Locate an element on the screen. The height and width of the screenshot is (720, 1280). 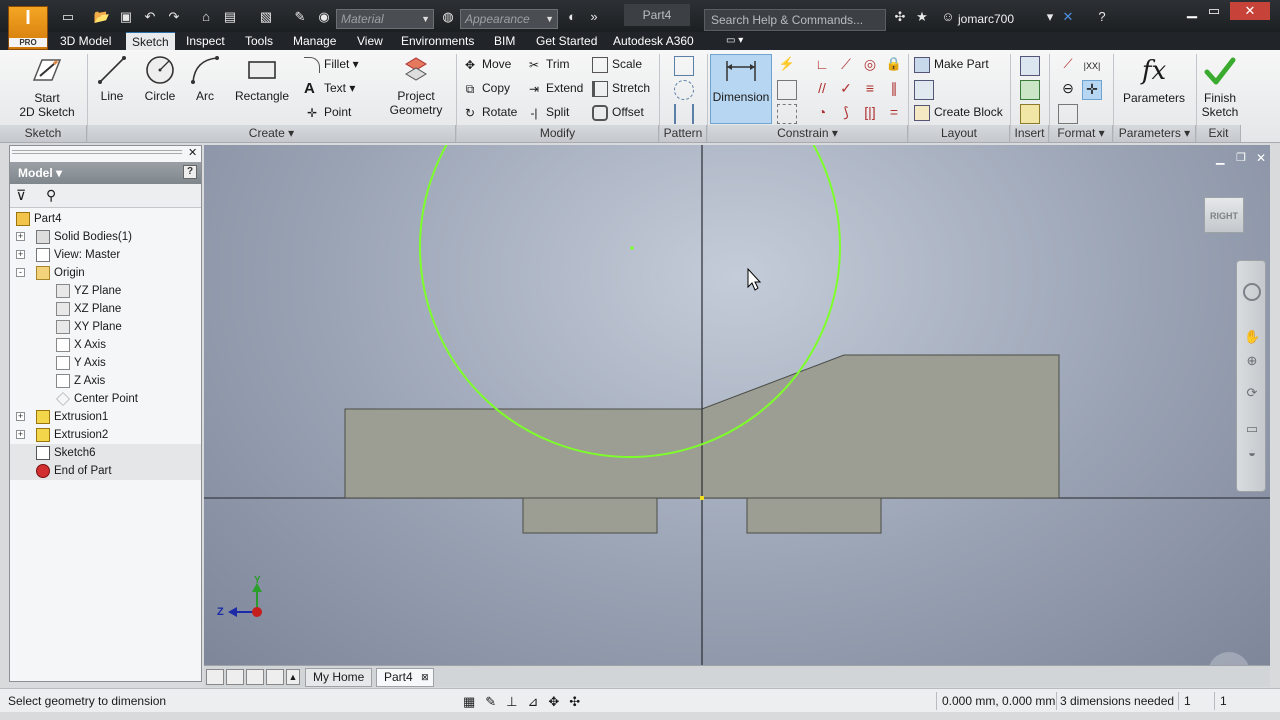
find-icon: ⚲ is located at coordinates (51, 195).